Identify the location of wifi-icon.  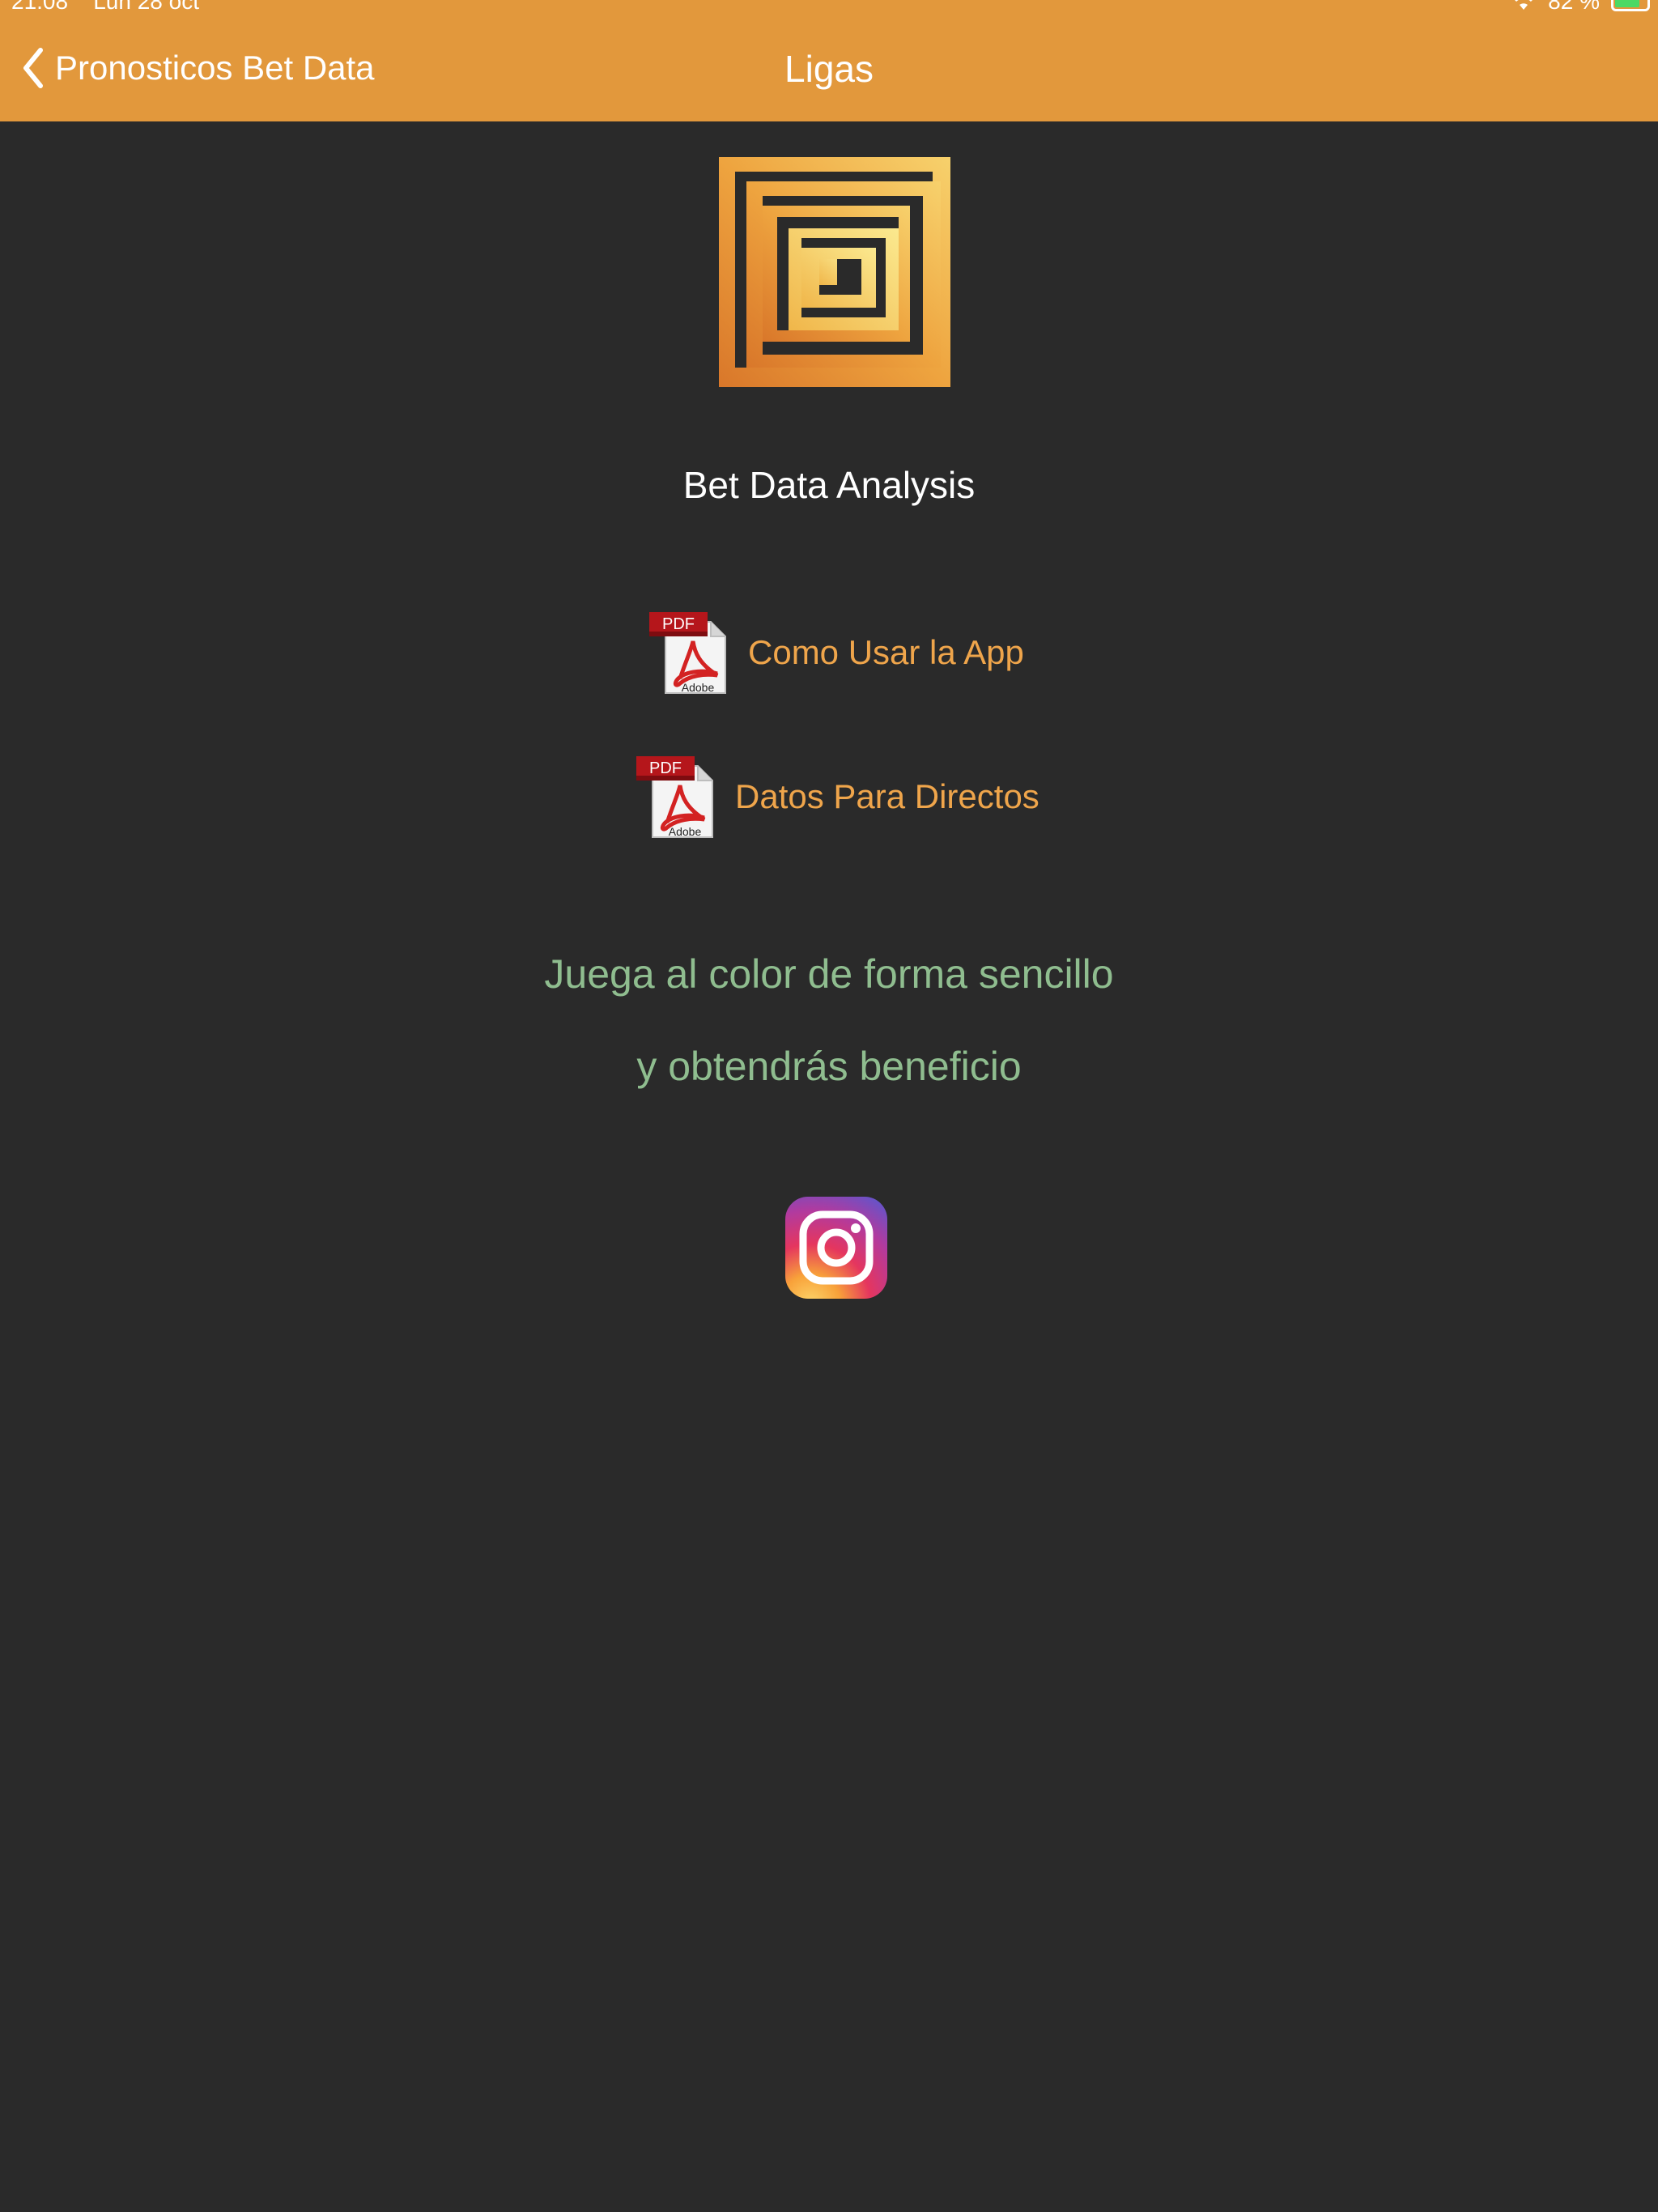
(1524, 5).